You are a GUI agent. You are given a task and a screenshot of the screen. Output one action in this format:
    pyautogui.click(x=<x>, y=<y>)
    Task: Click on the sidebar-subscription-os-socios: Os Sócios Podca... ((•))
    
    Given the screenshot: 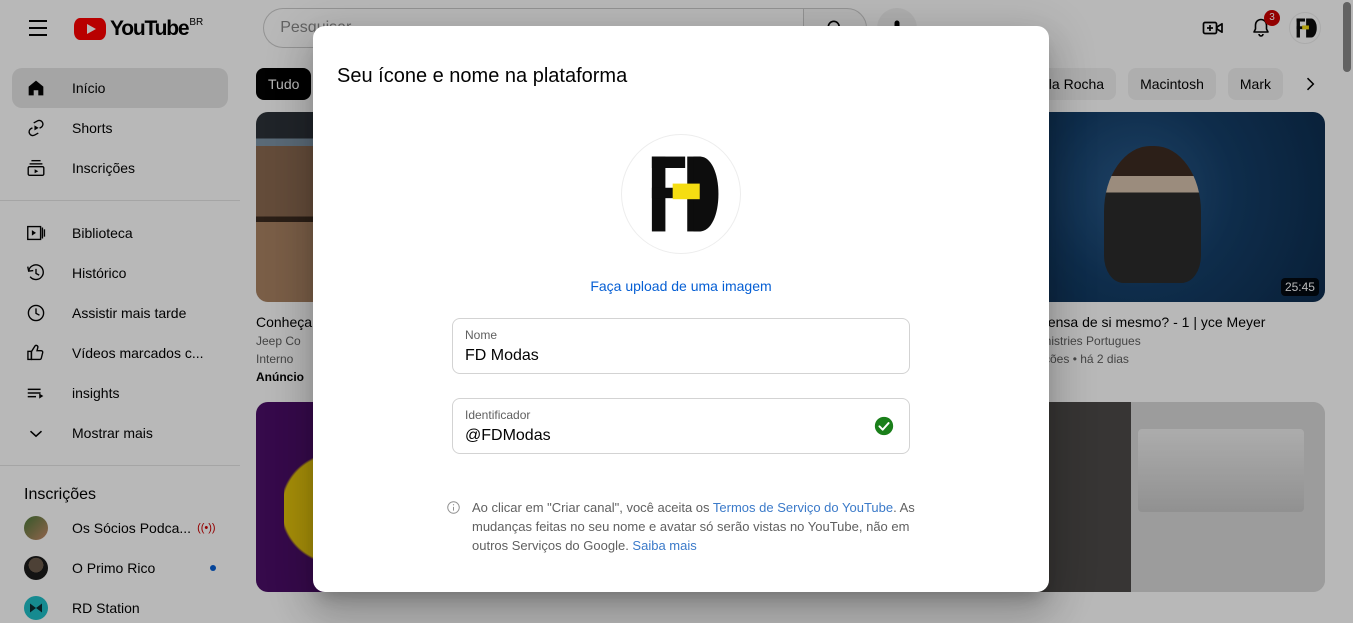 What is the action you would take?
    pyautogui.click(x=120, y=528)
    